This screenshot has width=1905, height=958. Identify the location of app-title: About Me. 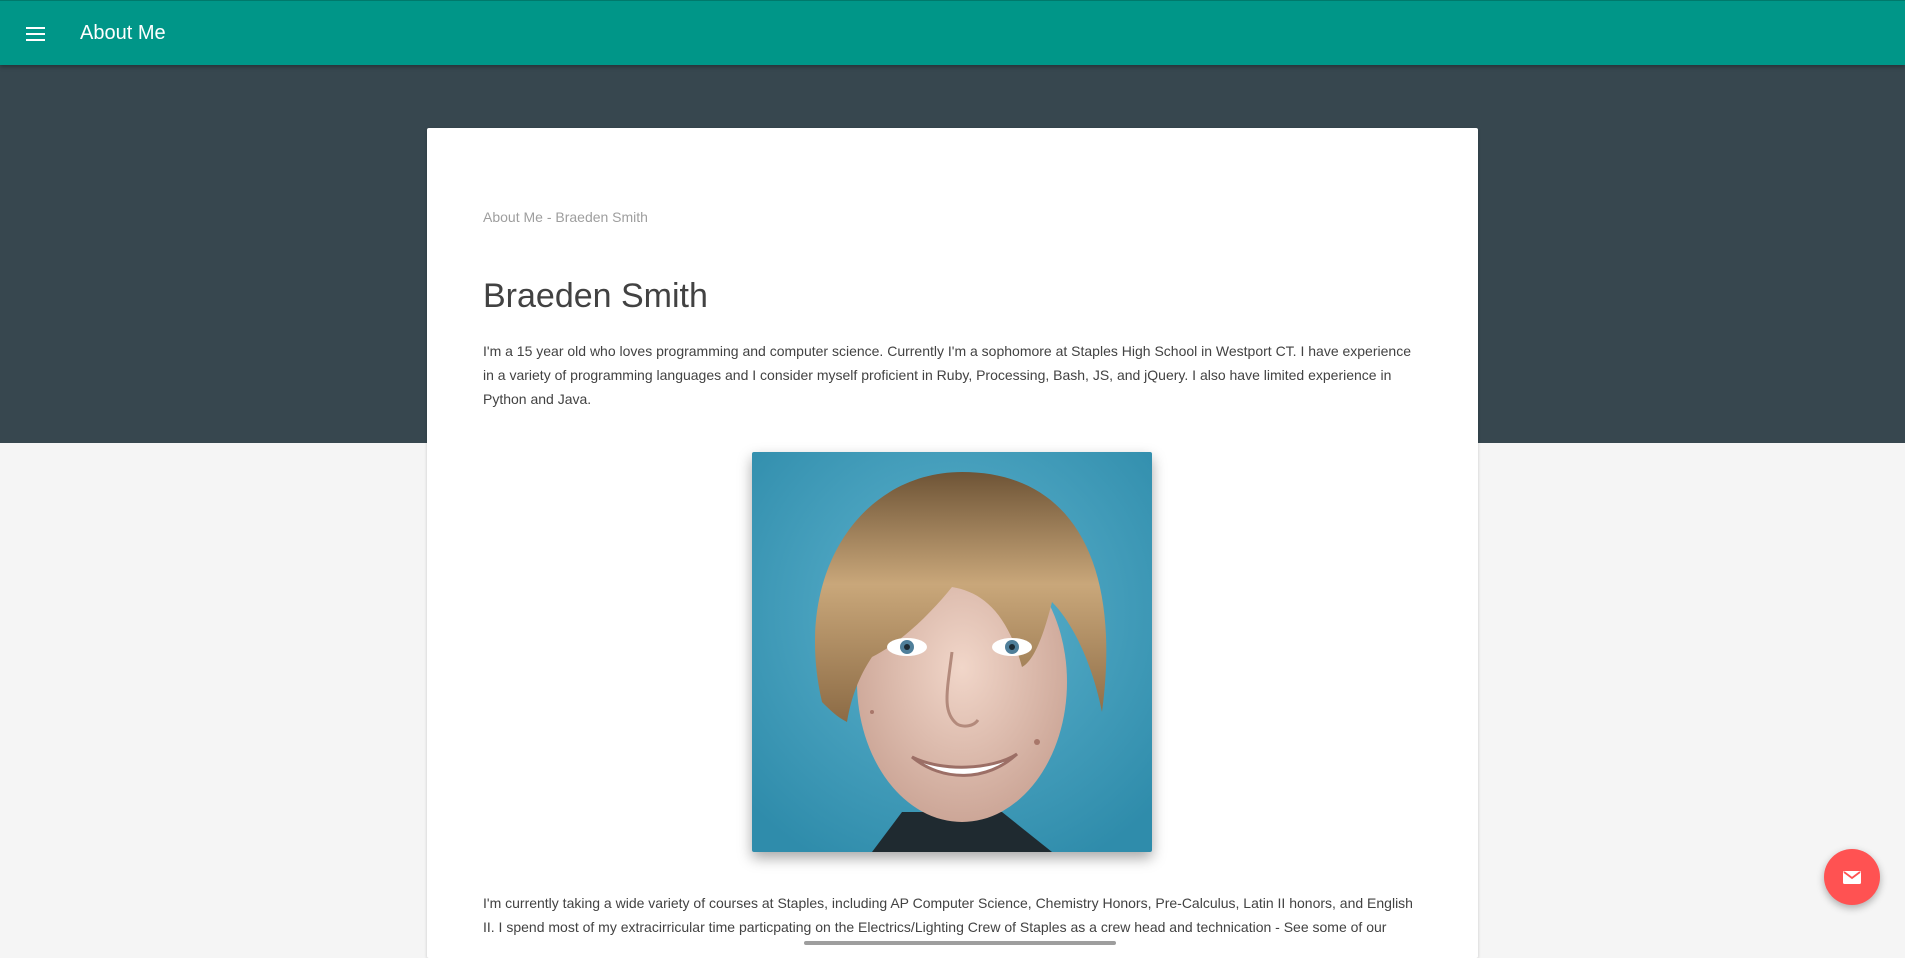
(123, 33).